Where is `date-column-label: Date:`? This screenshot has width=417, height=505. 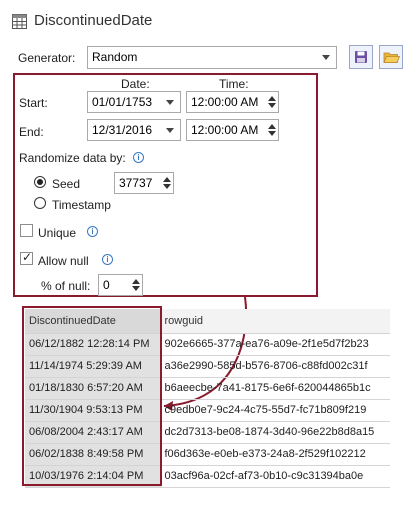
date-column-label: Date: is located at coordinates (135, 84).